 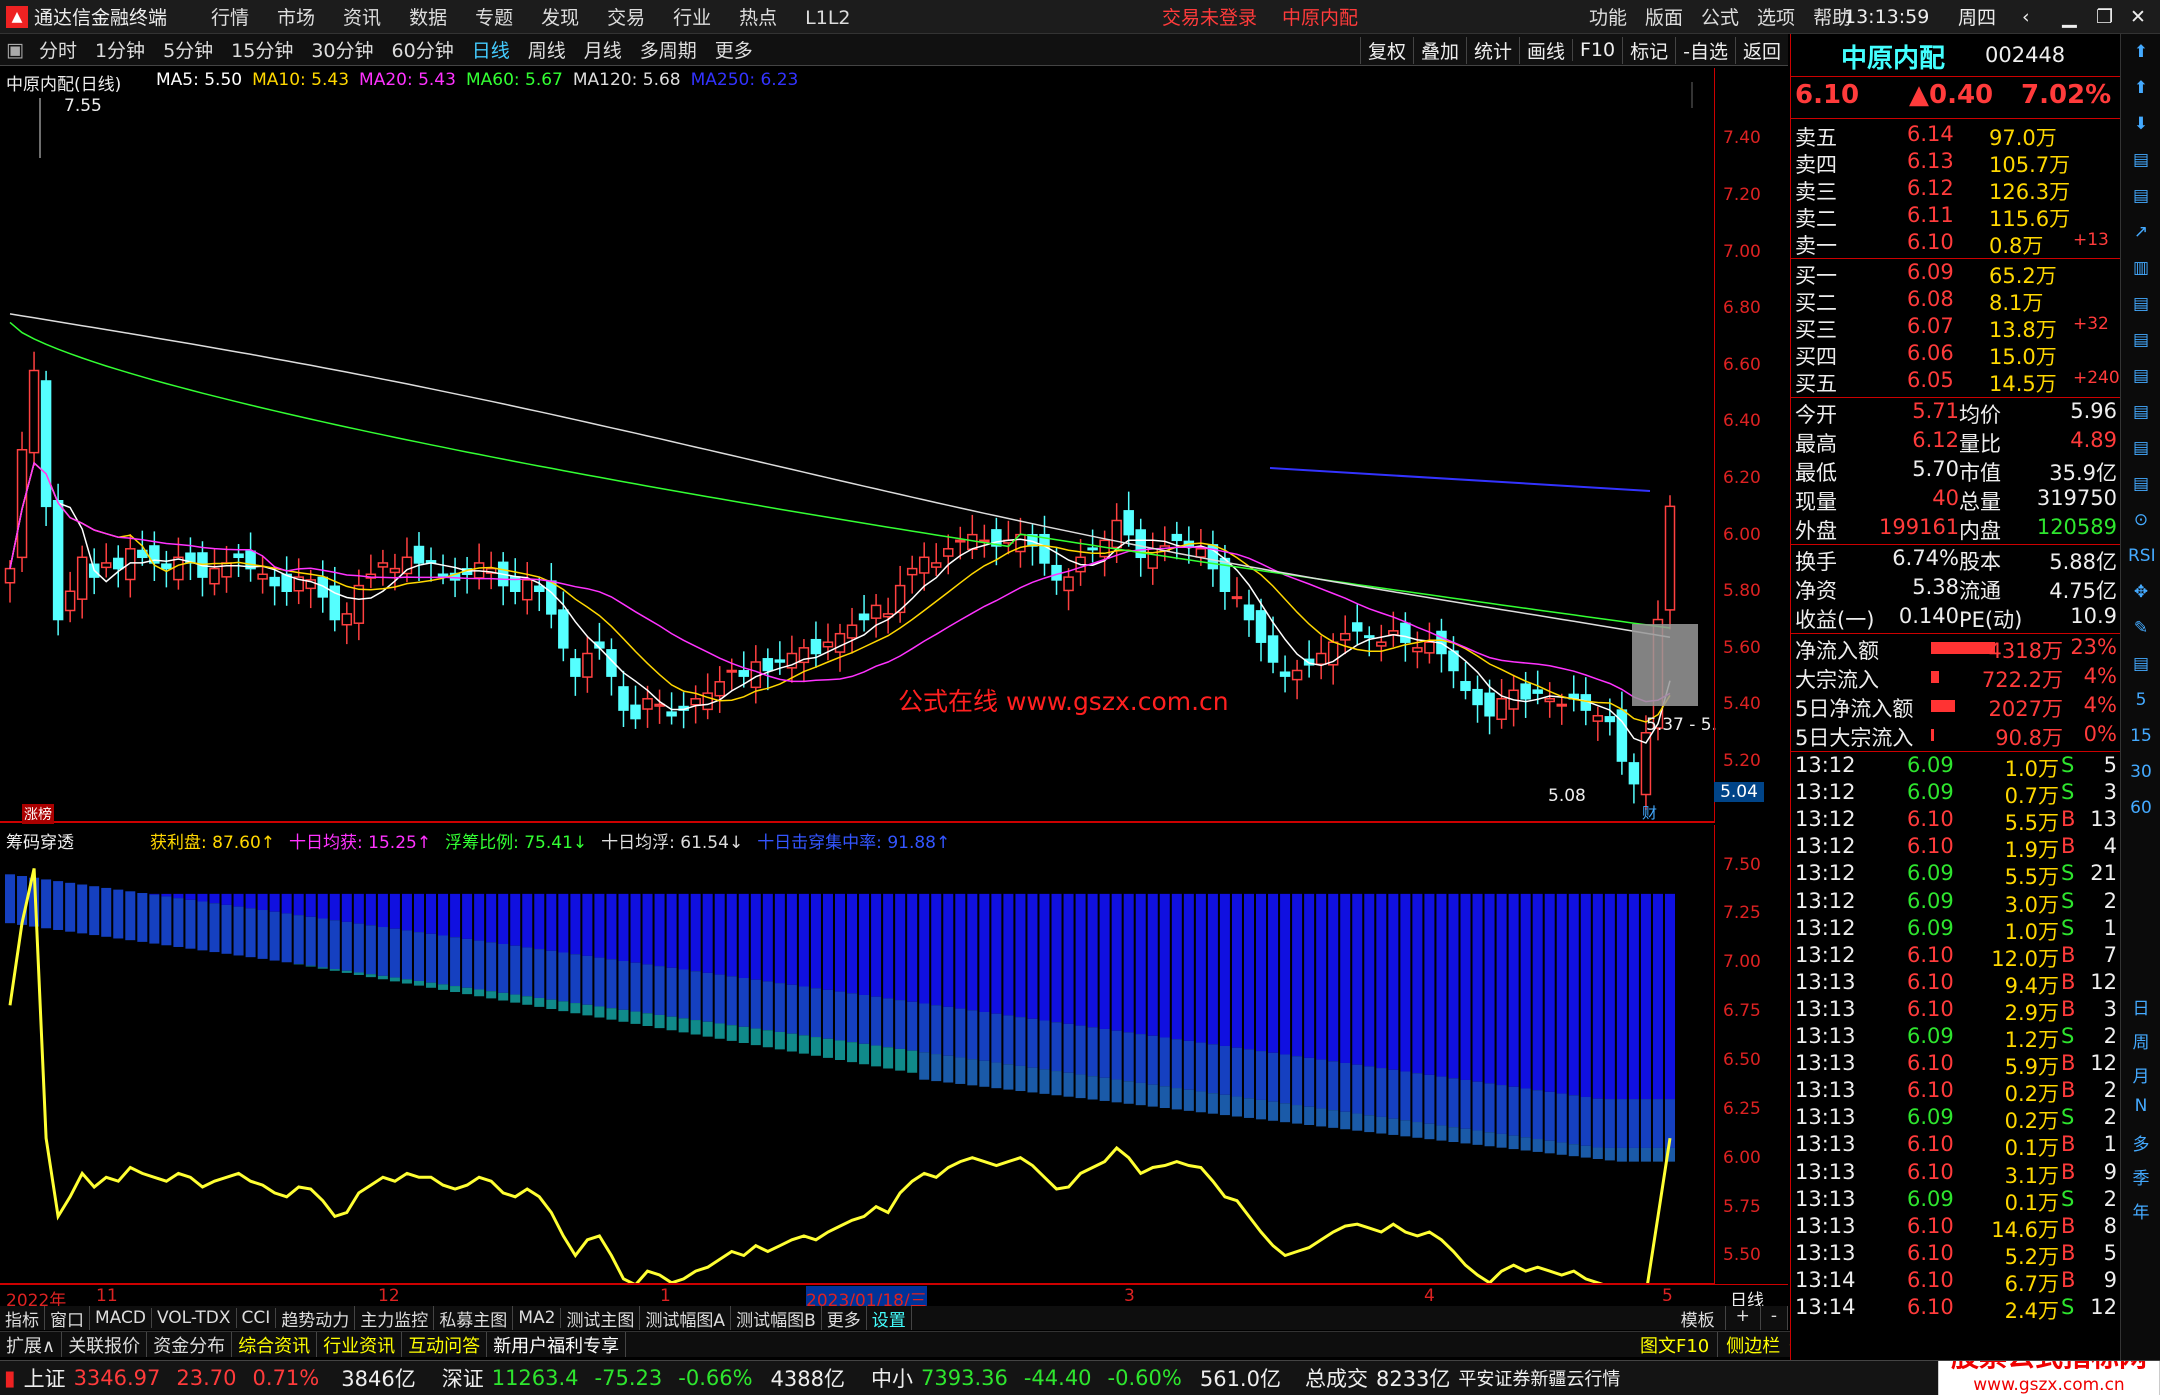 What do you see at coordinates (1545, 50) in the screenshot?
I see `tool-button-3: 画线` at bounding box center [1545, 50].